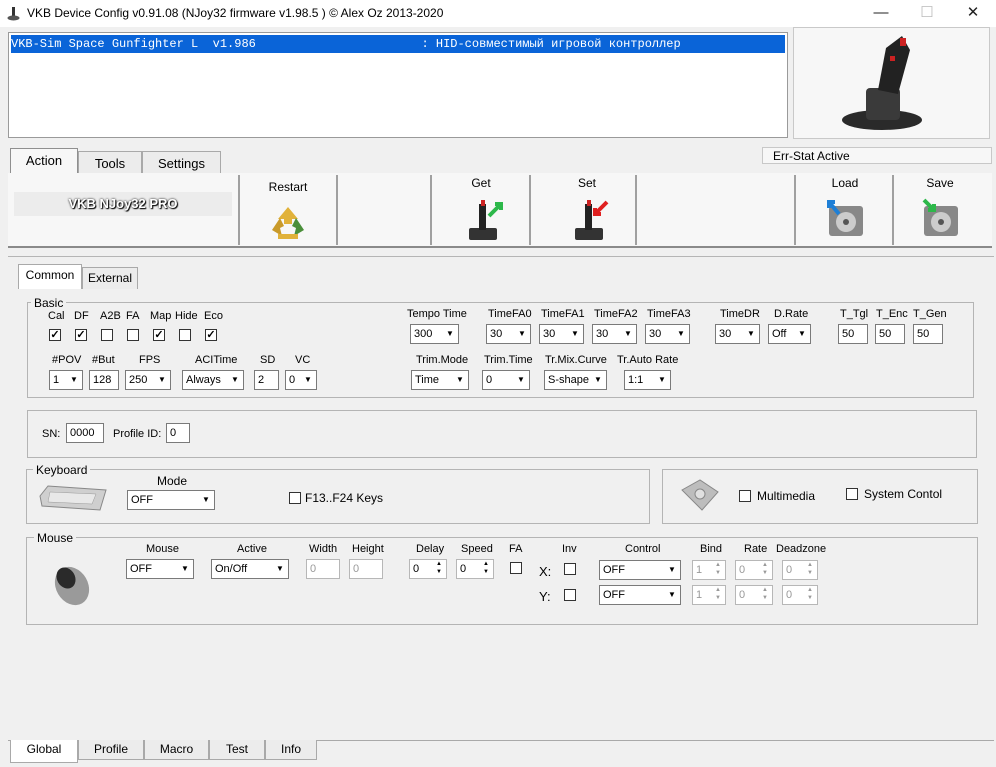  What do you see at coordinates (288, 211) in the screenshot?
I see `restart-button: Restart` at bounding box center [288, 211].